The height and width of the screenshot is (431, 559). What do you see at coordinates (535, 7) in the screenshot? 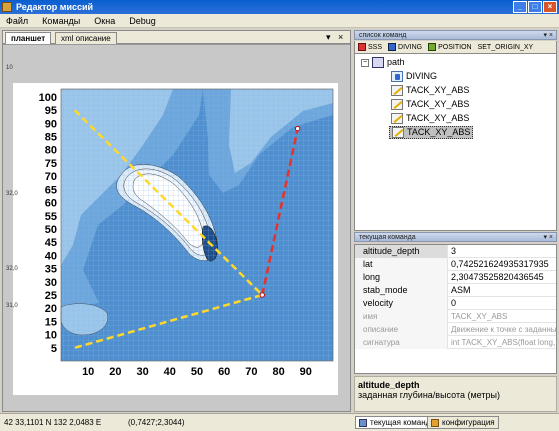
I see `maximize-button: □` at bounding box center [535, 7].